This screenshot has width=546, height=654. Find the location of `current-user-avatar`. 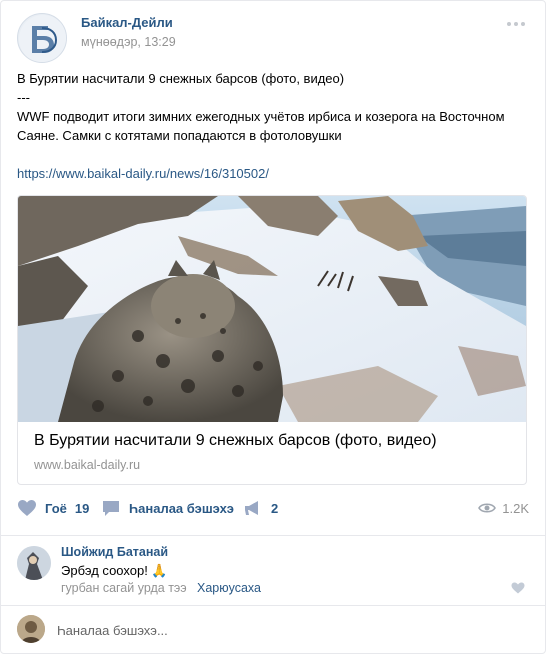

current-user-avatar is located at coordinates (31, 629).